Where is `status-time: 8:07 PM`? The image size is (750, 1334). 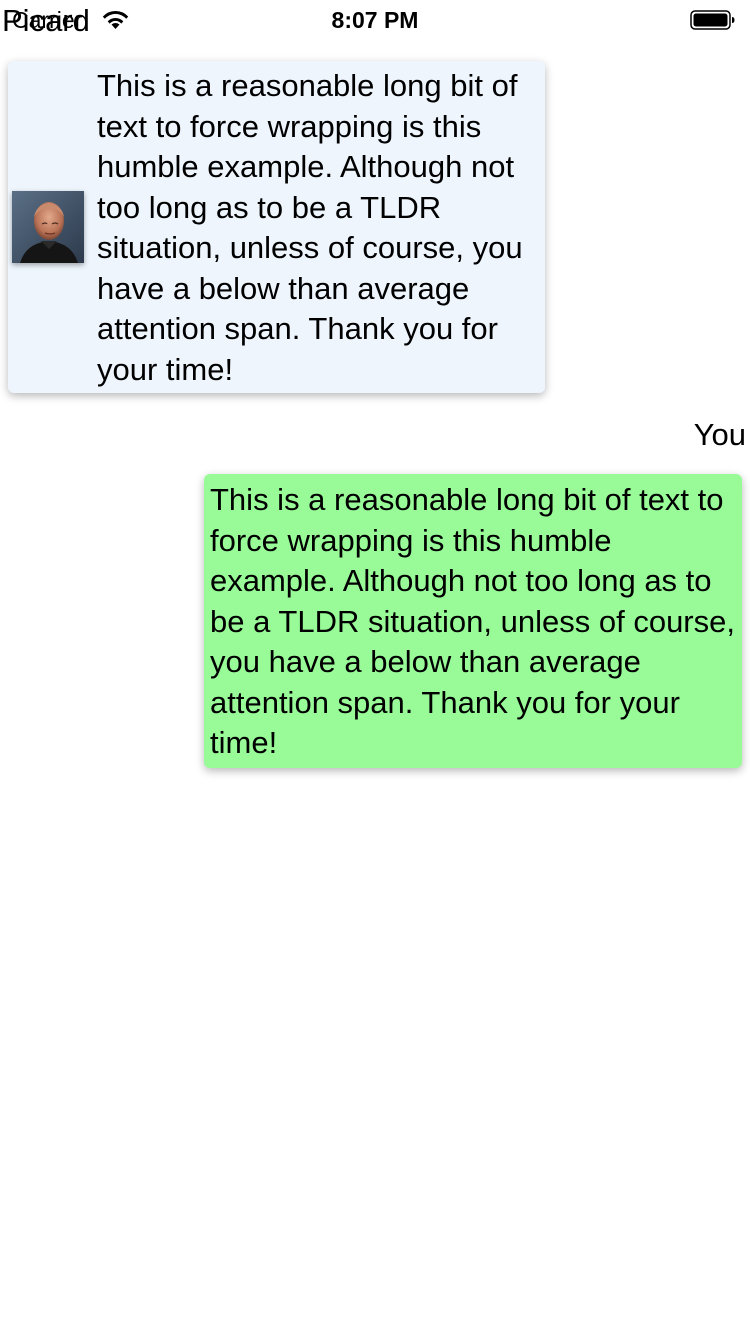 status-time: 8:07 PM is located at coordinates (375, 20).